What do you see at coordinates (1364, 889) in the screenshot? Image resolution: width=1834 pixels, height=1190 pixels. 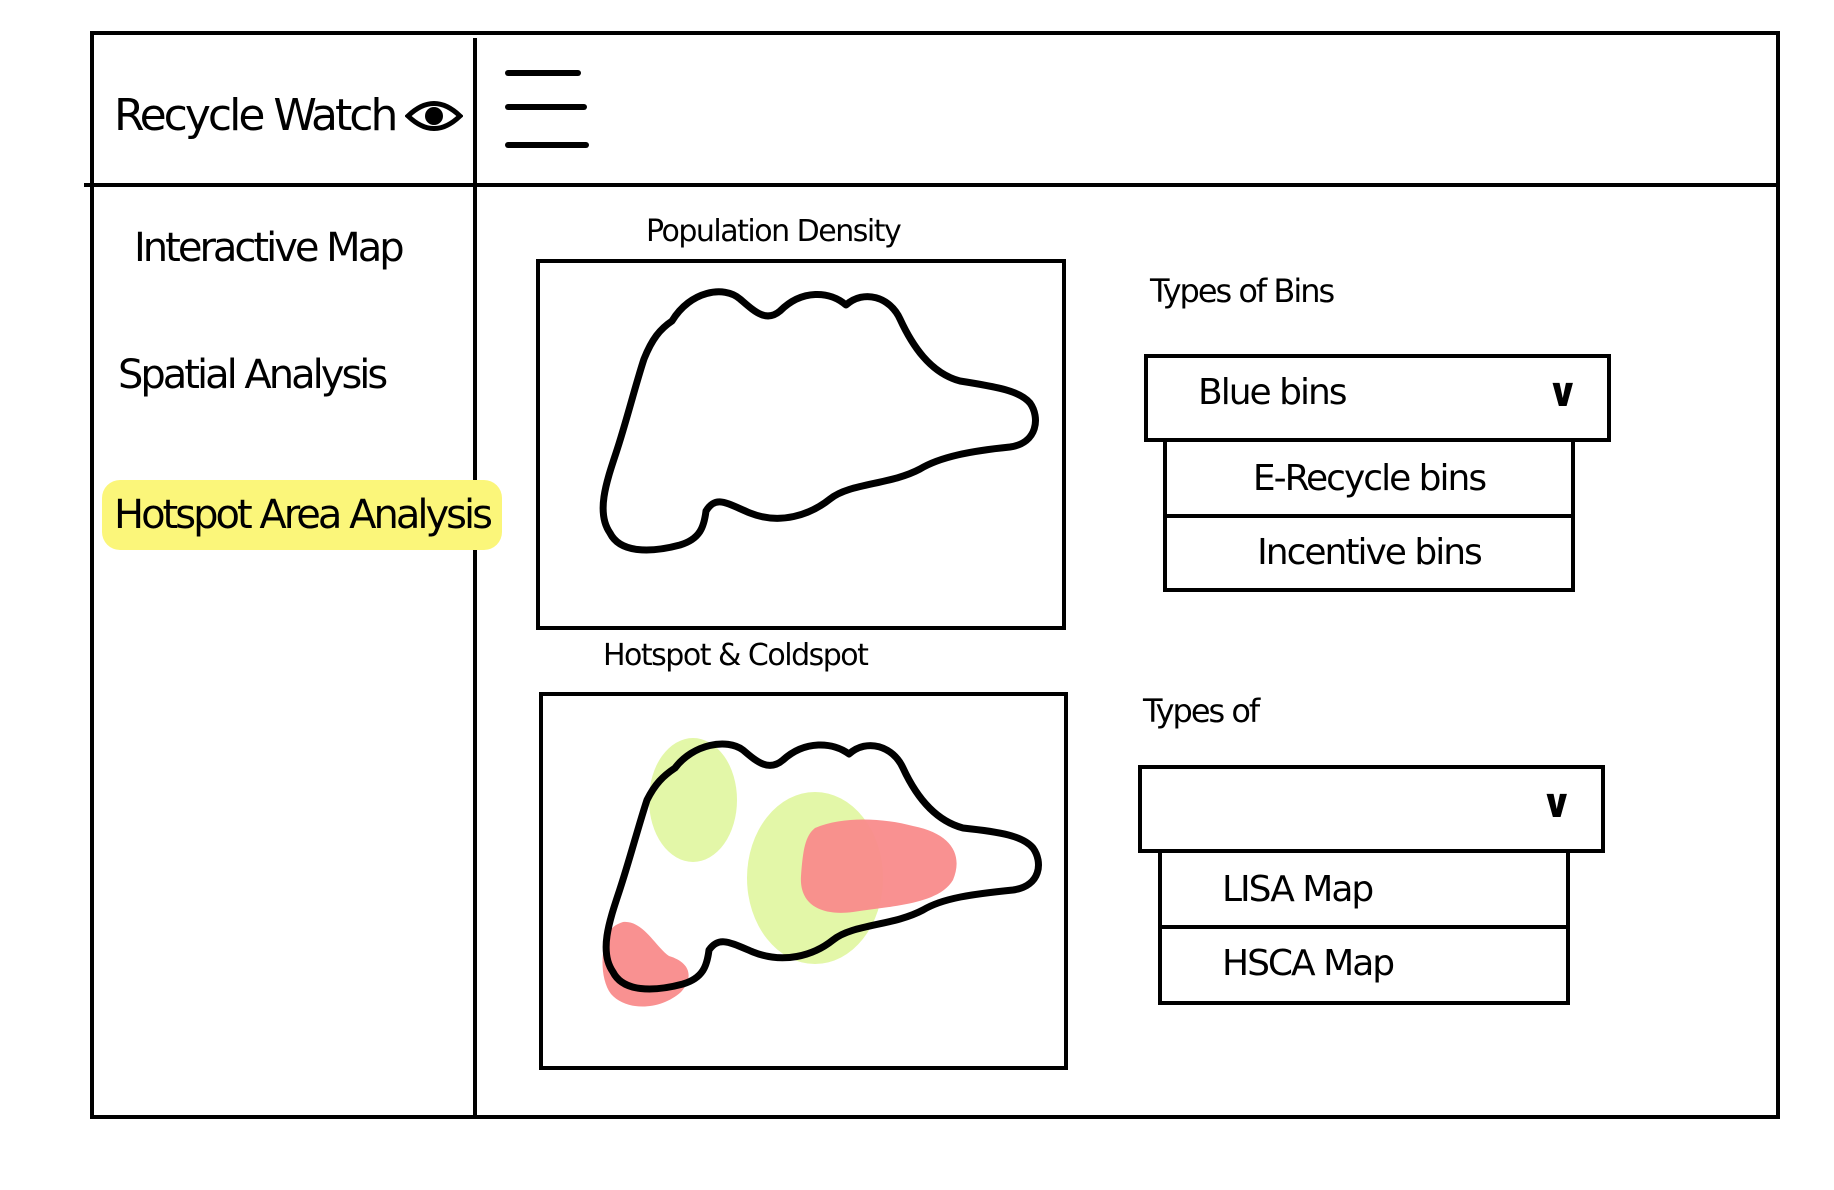 I see `option-lisa-map: LISA Map` at bounding box center [1364, 889].